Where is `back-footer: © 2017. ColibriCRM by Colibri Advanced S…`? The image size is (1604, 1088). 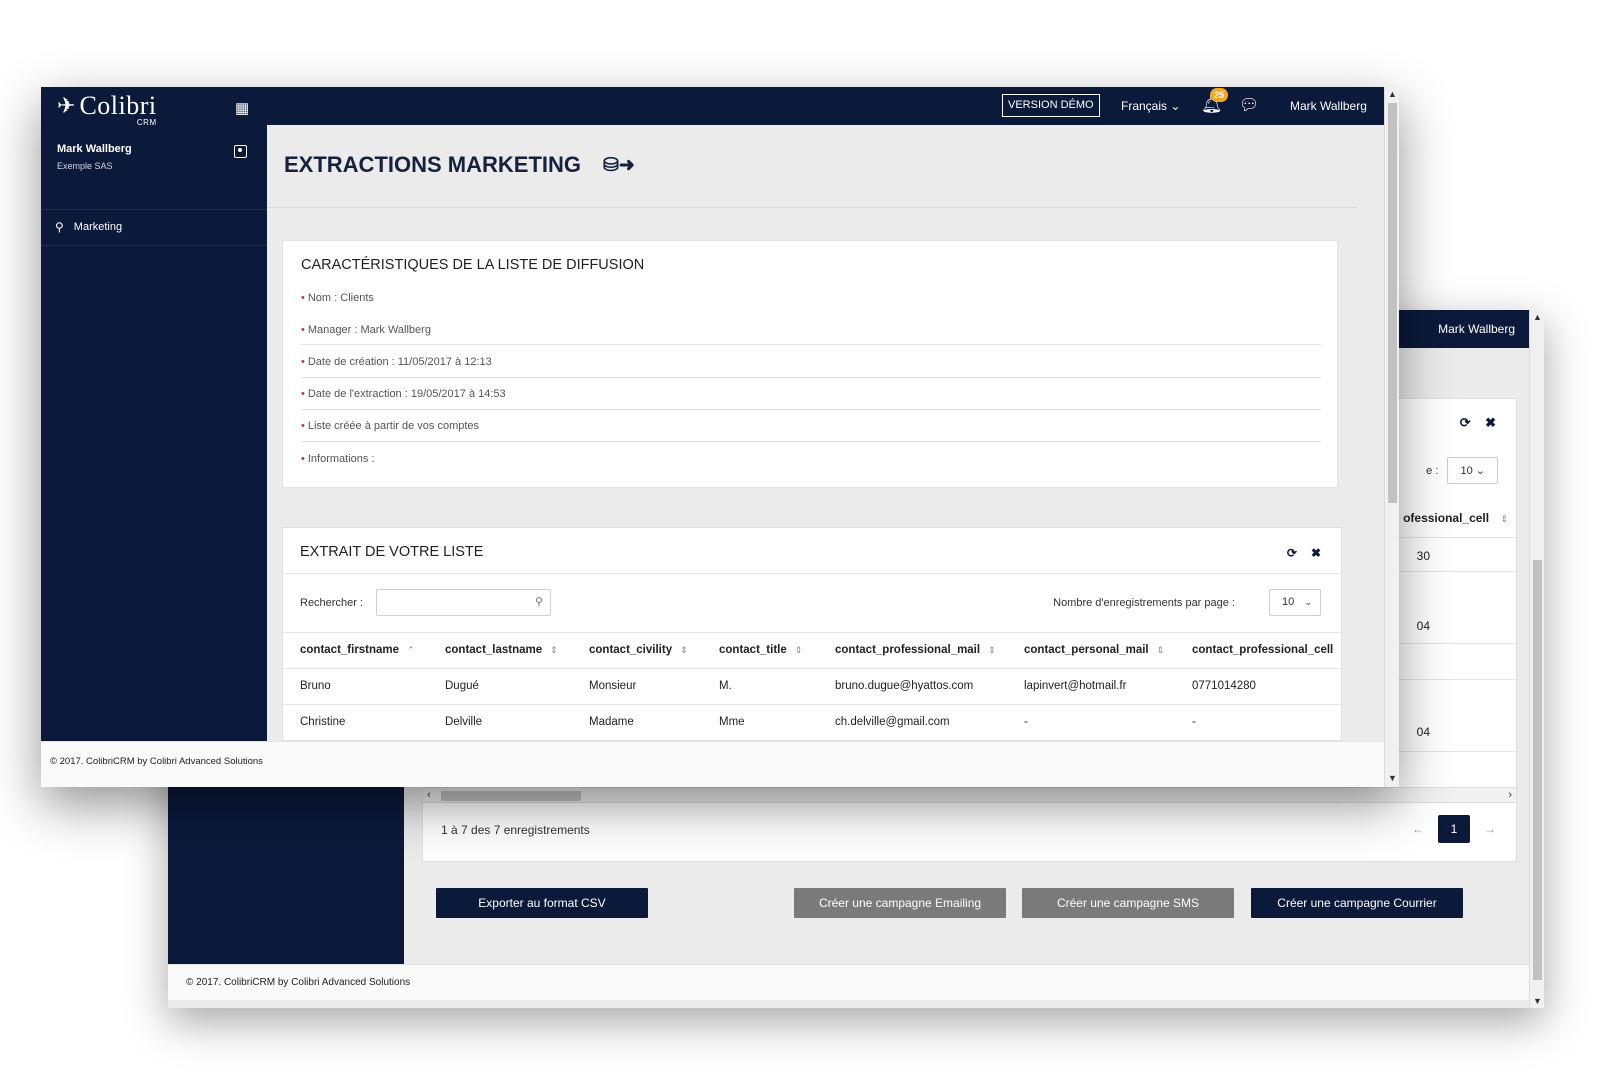 back-footer: © 2017. ColibriCRM by Colibri Advanced S… is located at coordinates (848, 982).